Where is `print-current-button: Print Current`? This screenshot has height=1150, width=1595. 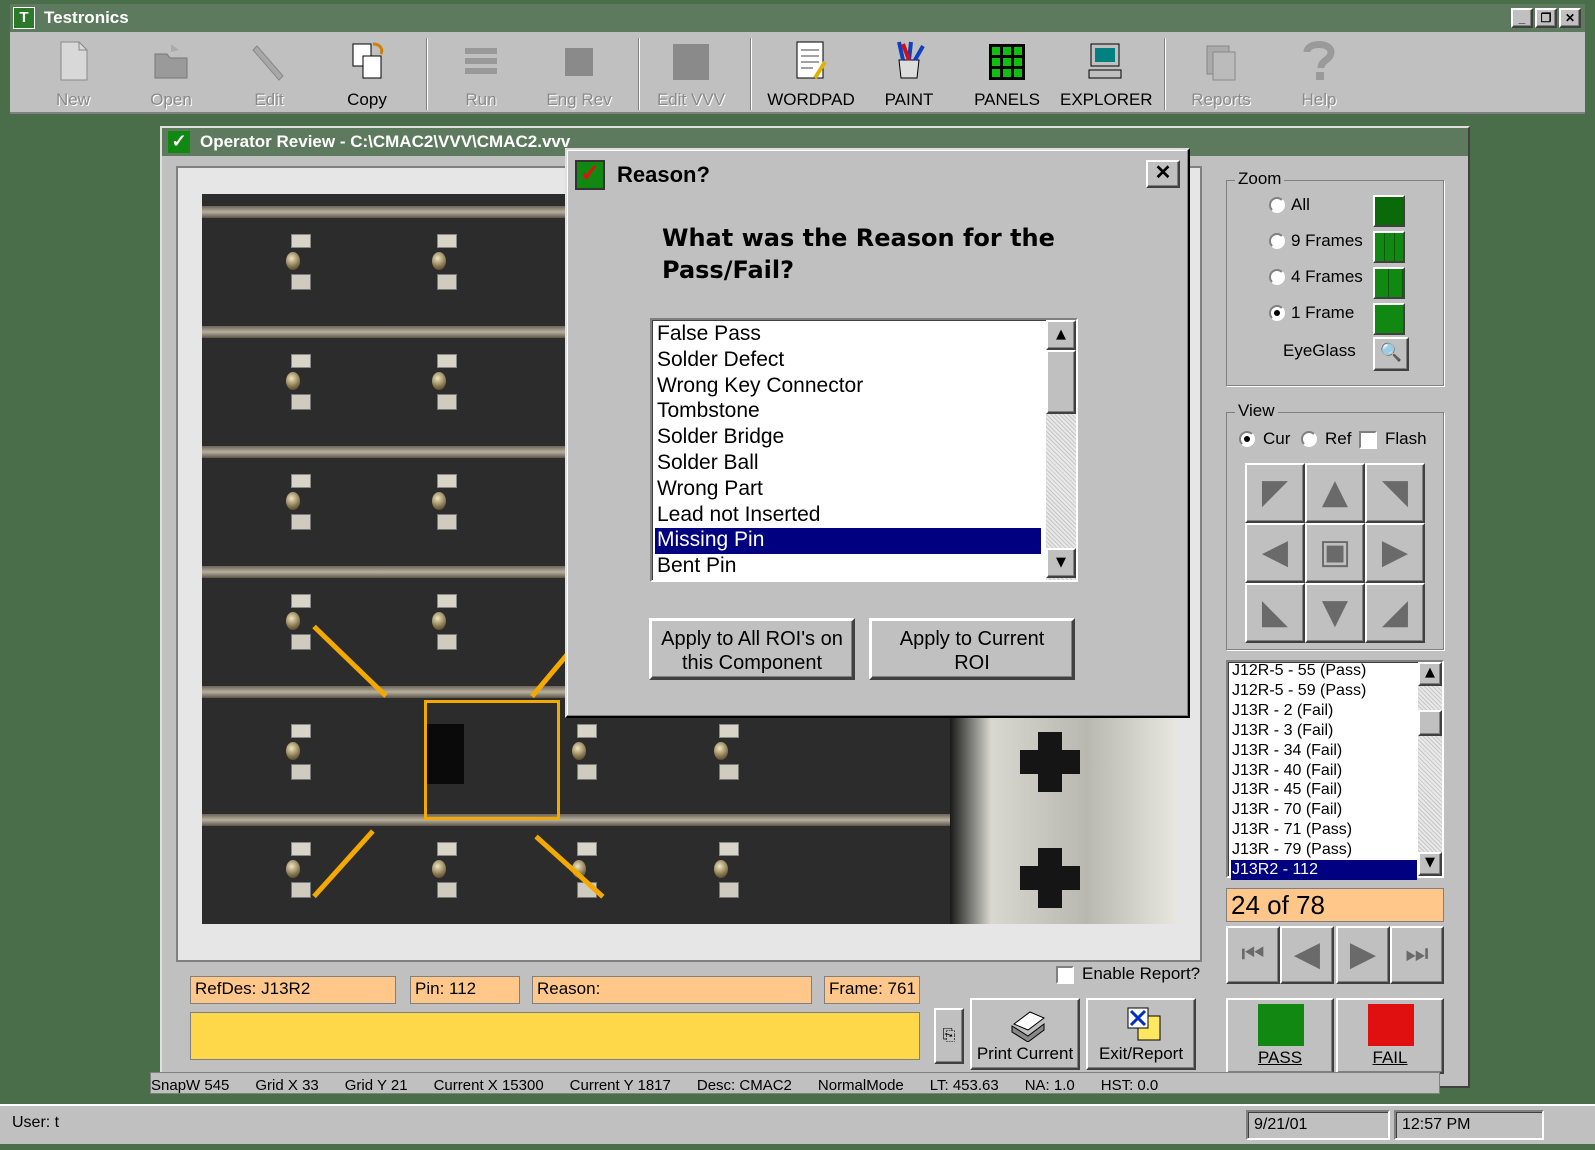
print-current-button: Print Current is located at coordinates (1025, 1034).